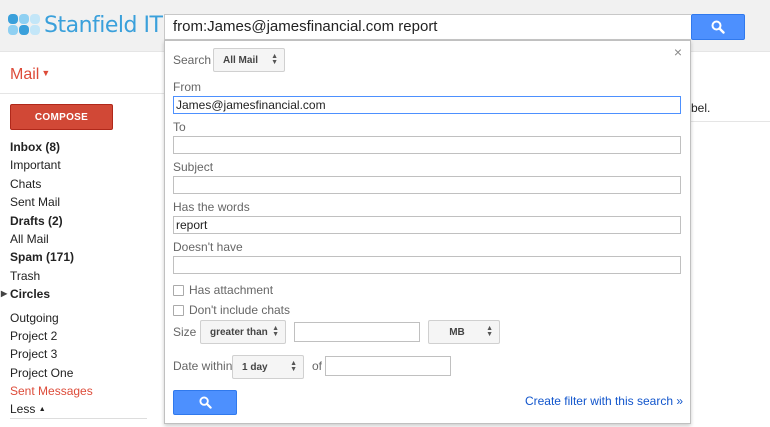 Image resolution: width=770 pixels, height=427 pixels. Describe the element at coordinates (203, 366) in the screenshot. I see `date-within-label: Date within` at that location.